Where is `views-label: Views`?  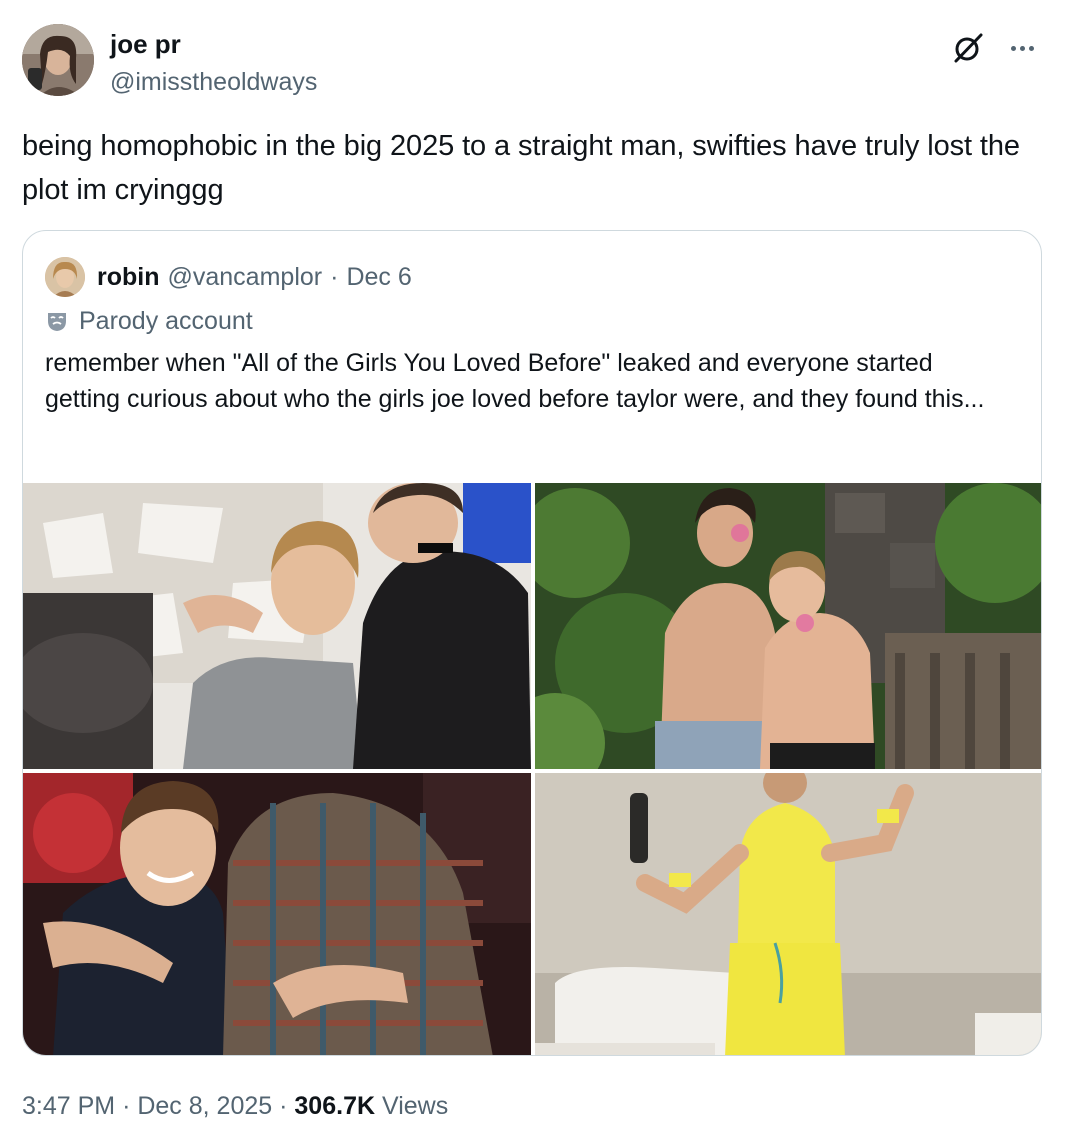 views-label: Views is located at coordinates (415, 1106).